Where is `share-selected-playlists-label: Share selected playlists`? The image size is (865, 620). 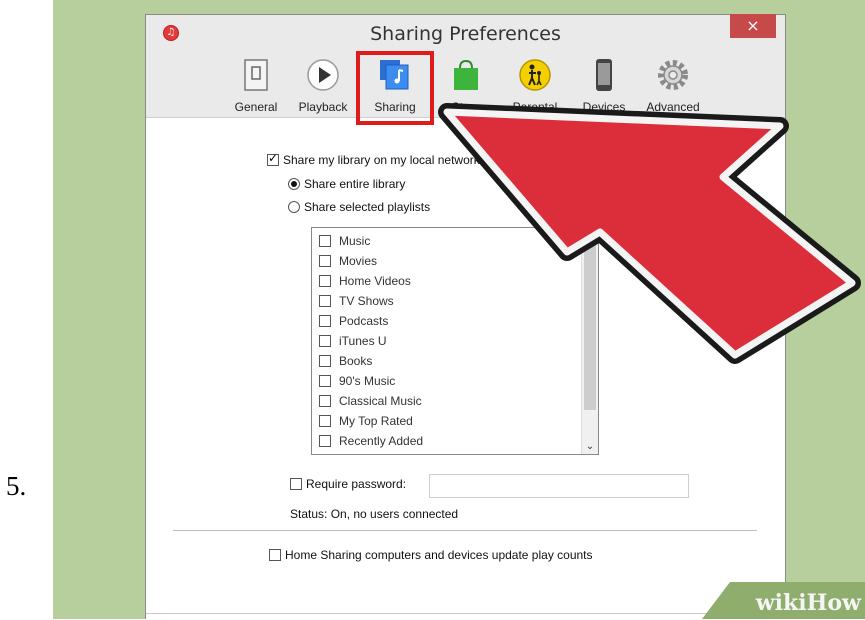
share-selected-playlists-label: Share selected playlists is located at coordinates (367, 207).